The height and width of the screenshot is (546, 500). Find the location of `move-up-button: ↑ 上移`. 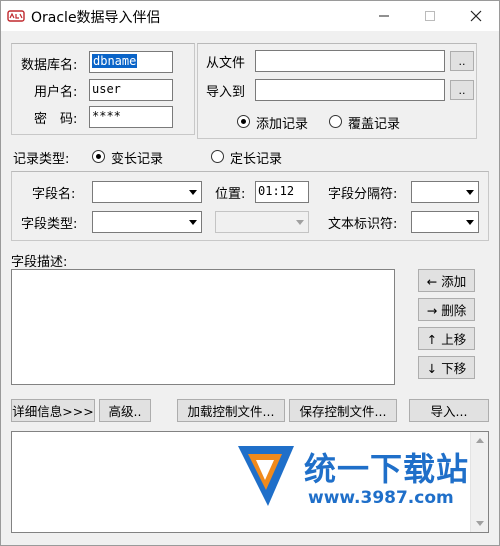

move-up-button: ↑ 上移 is located at coordinates (446, 338).